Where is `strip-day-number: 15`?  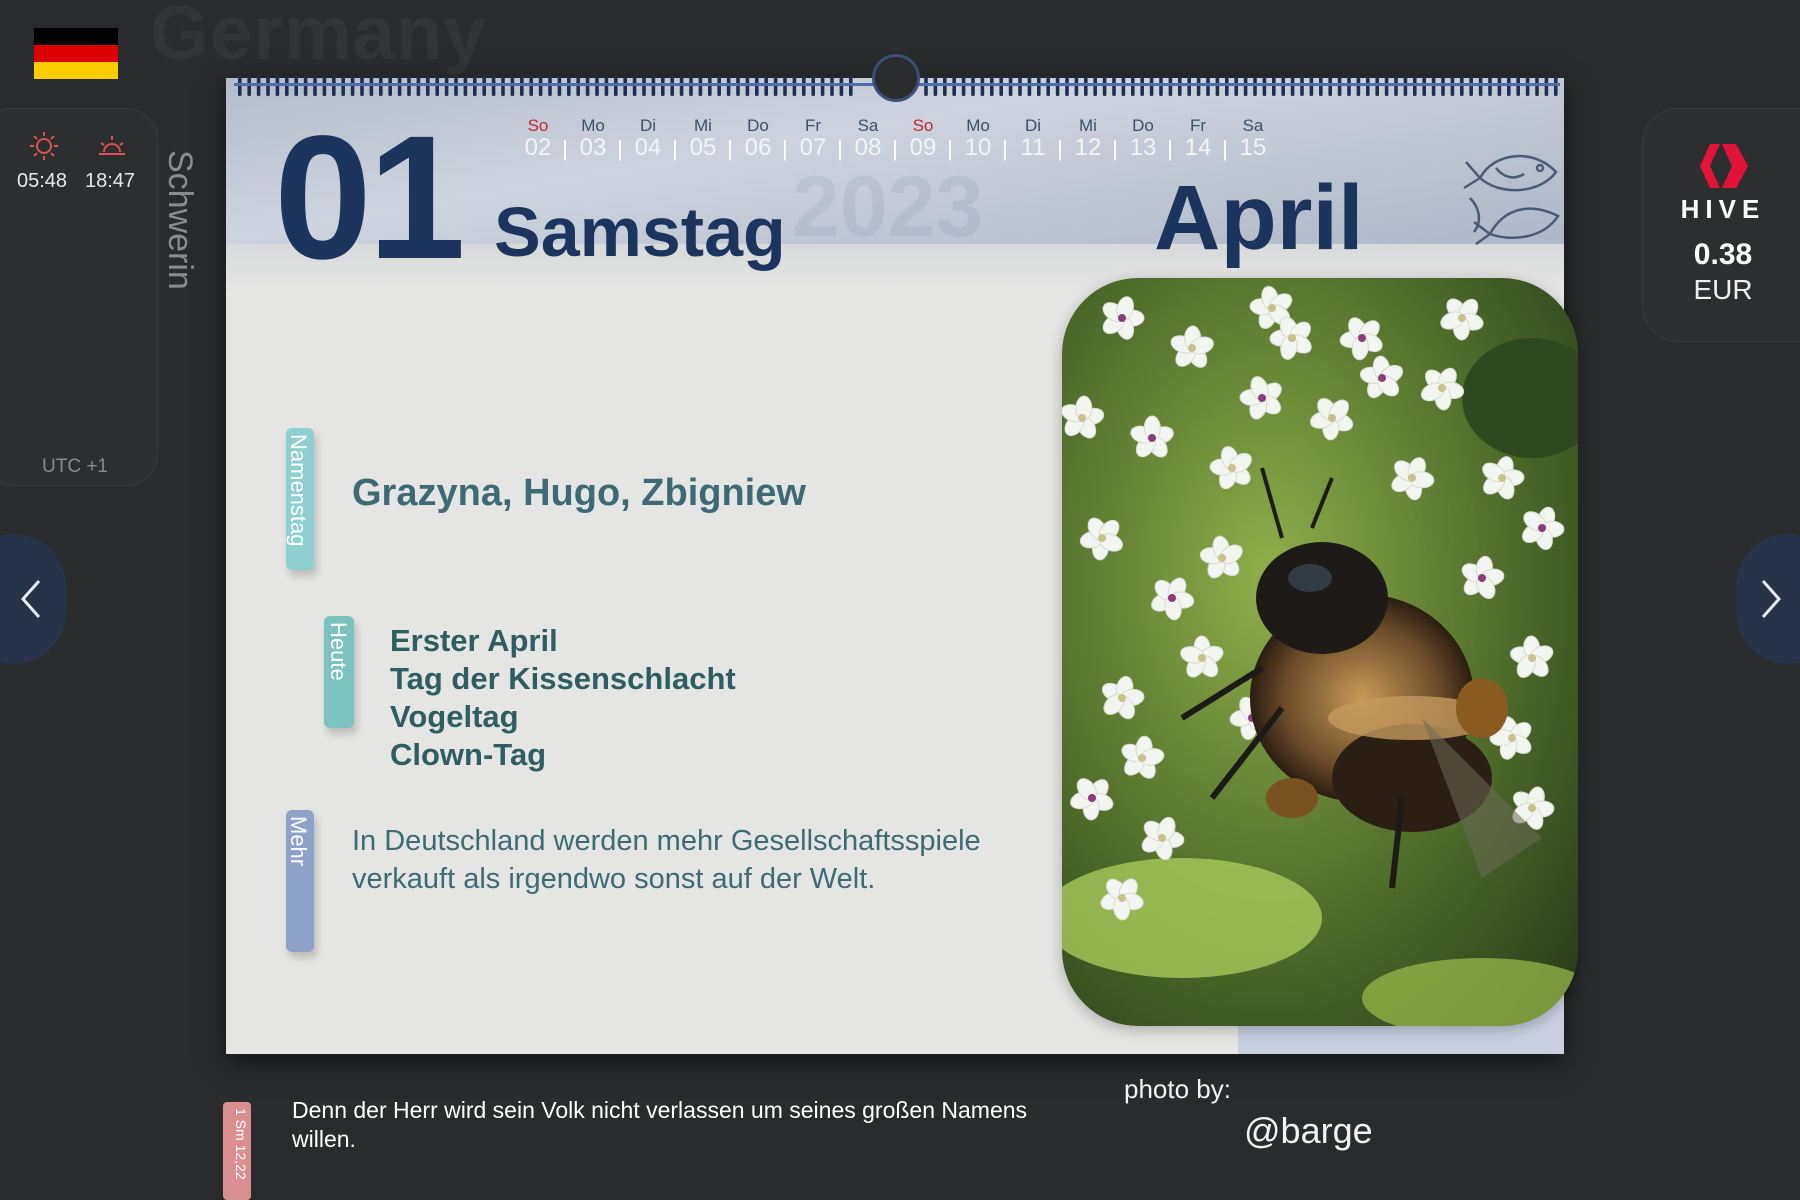
strip-day-number: 15 is located at coordinates (1253, 148).